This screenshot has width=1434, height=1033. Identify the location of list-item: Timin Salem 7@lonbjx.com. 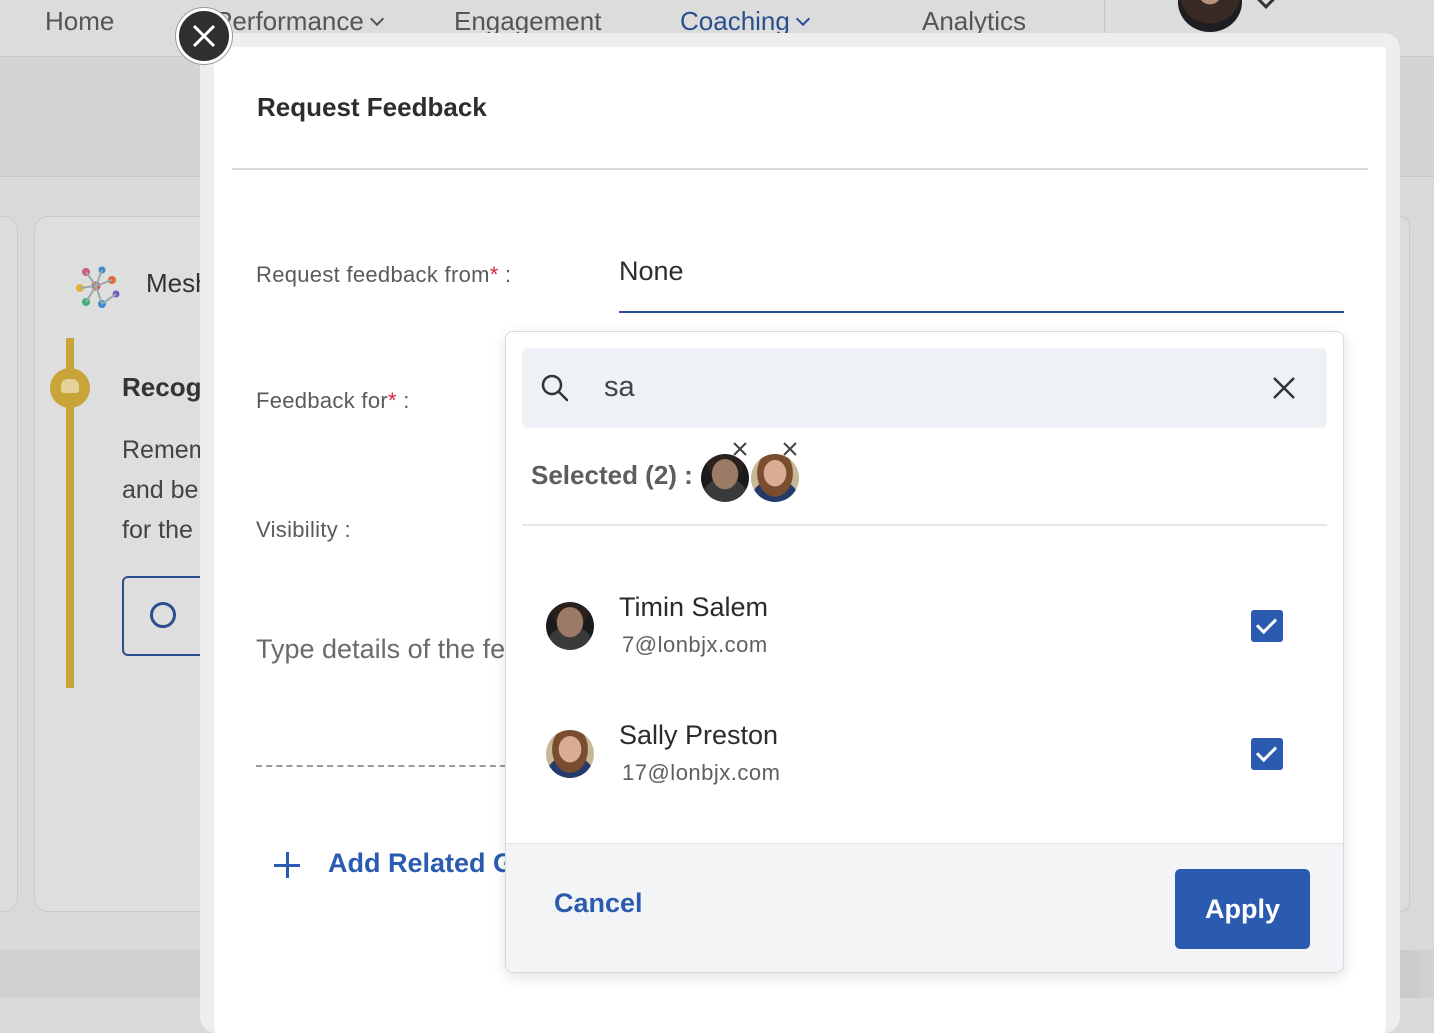
(924, 630).